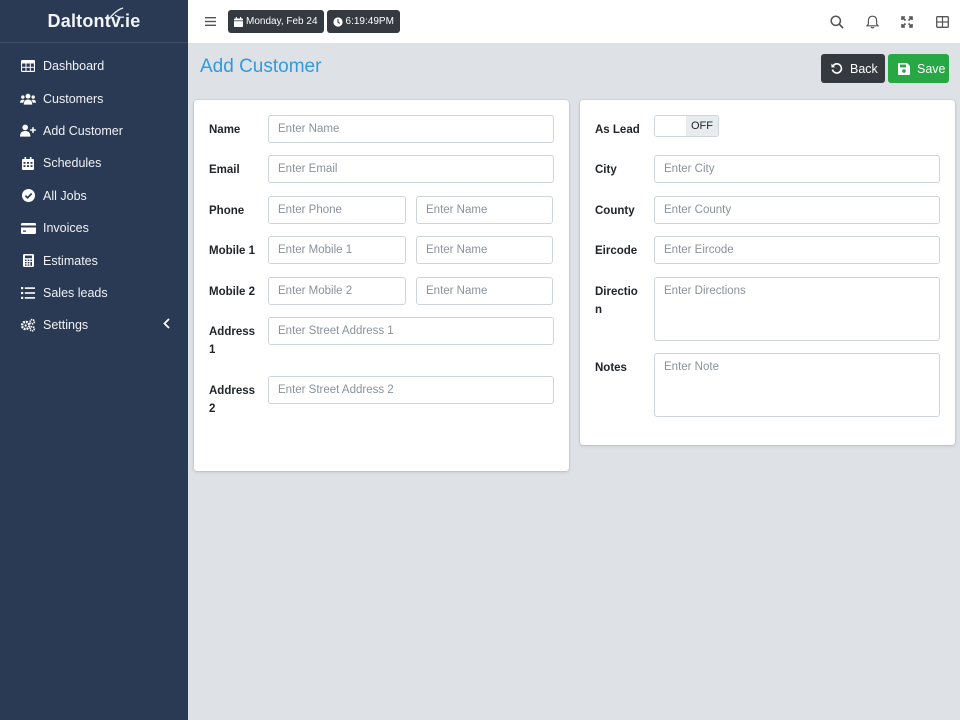 This screenshot has height=720, width=960. What do you see at coordinates (232, 332) in the screenshot?
I see `address1-label-line1: Address` at bounding box center [232, 332].